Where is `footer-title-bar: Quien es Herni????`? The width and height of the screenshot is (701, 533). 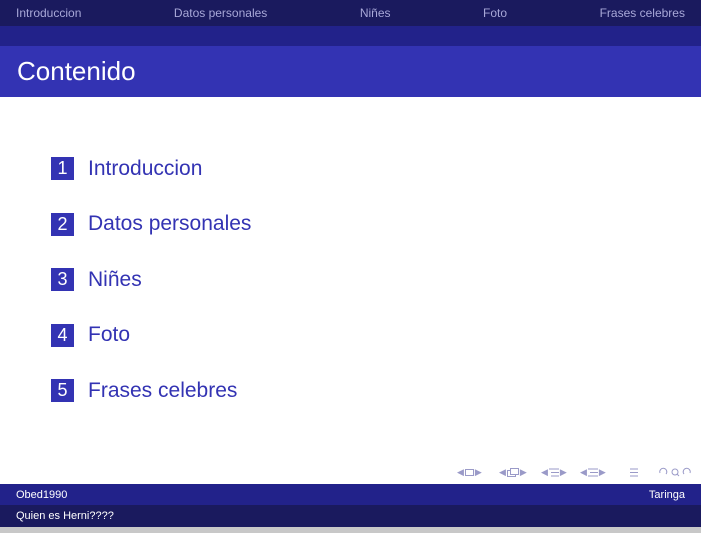 footer-title-bar: Quien es Herni???? is located at coordinates (350, 516).